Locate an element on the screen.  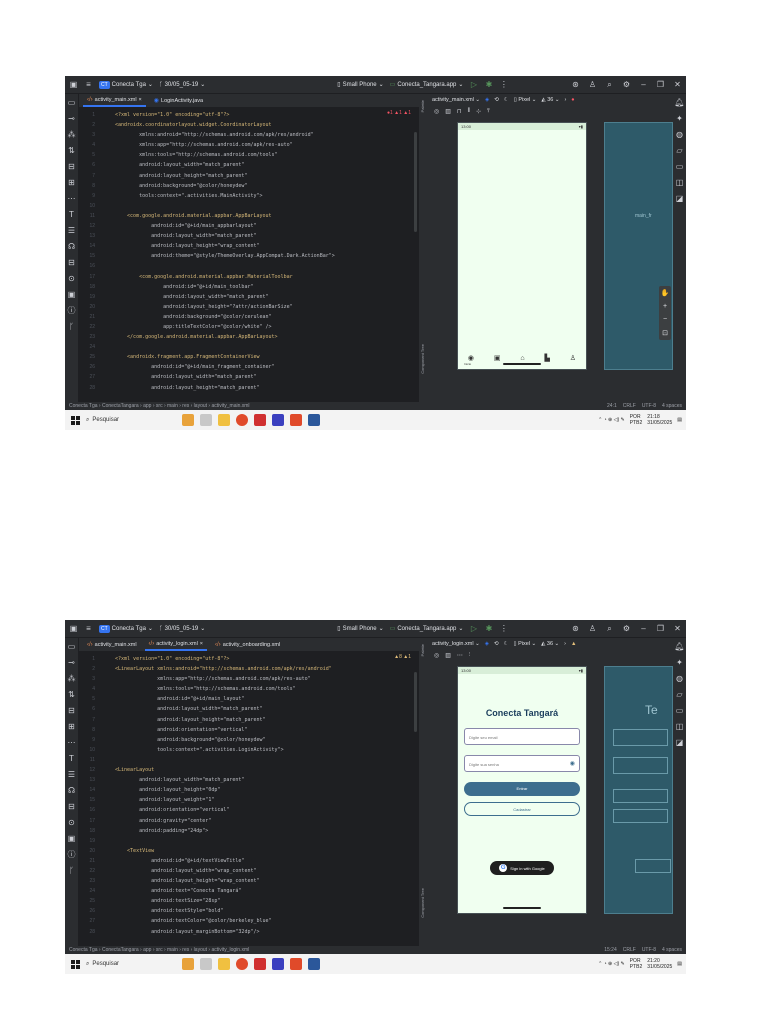
device-explorer-icon: ▭ is located at coordinates (680, 166).